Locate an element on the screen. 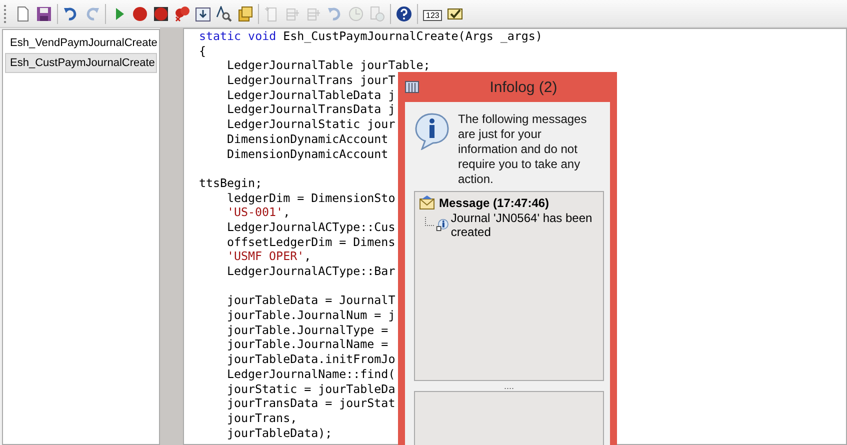 The width and height of the screenshot is (847, 445). info-document-icon is located at coordinates (442, 225).